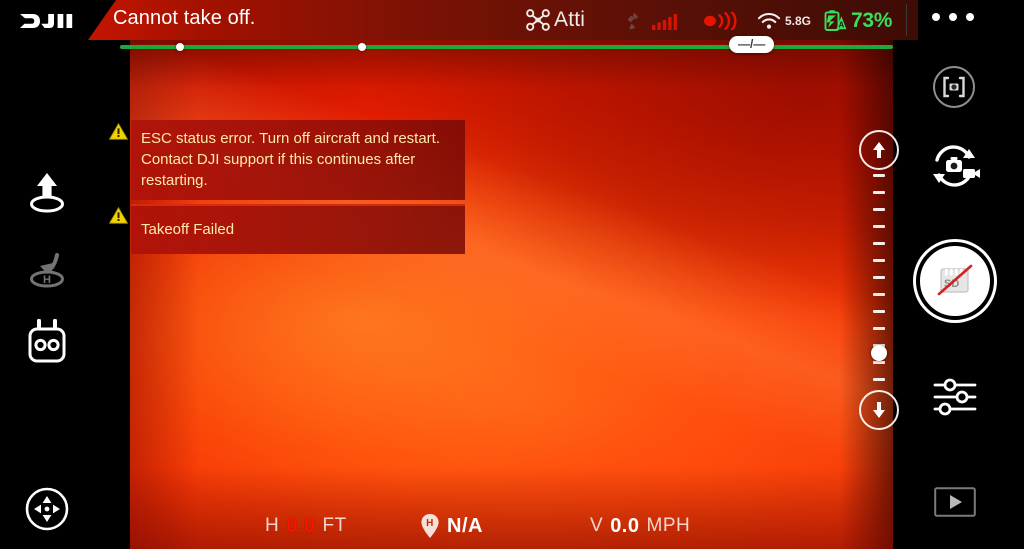  I want to click on distance-readout: H N/A, so click(451, 526).